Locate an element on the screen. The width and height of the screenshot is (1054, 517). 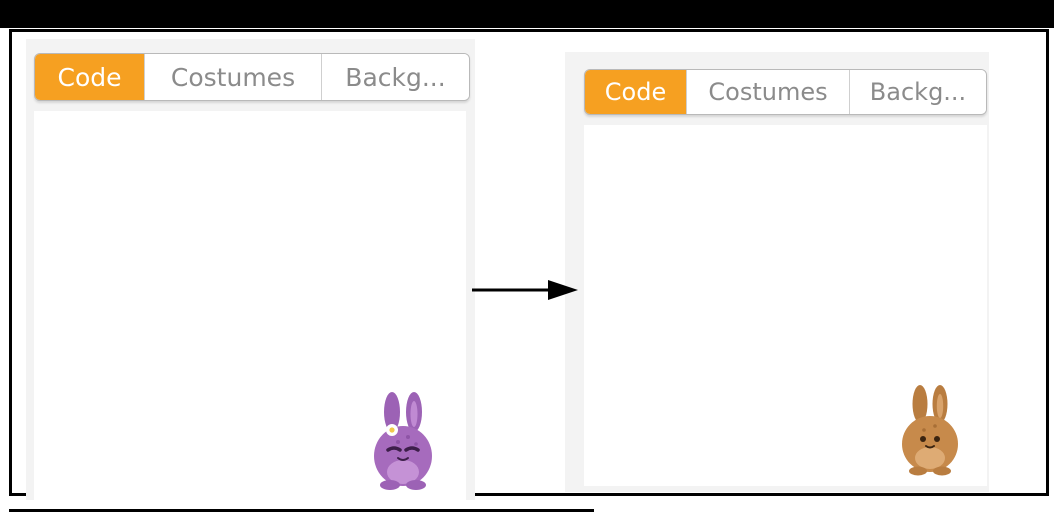
right-arrow-icon is located at coordinates (525, 290).